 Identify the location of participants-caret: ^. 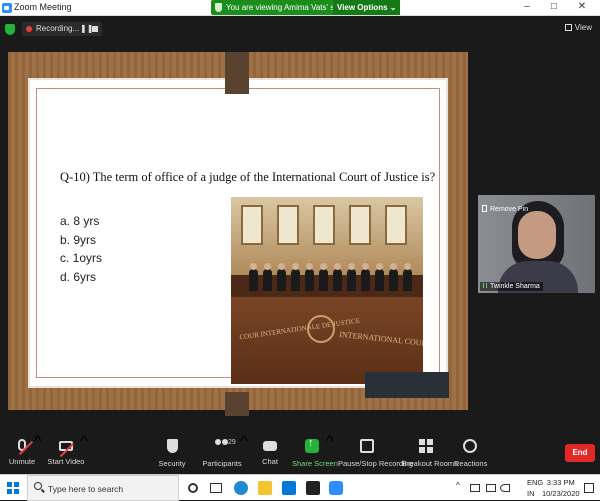
(244, 453).